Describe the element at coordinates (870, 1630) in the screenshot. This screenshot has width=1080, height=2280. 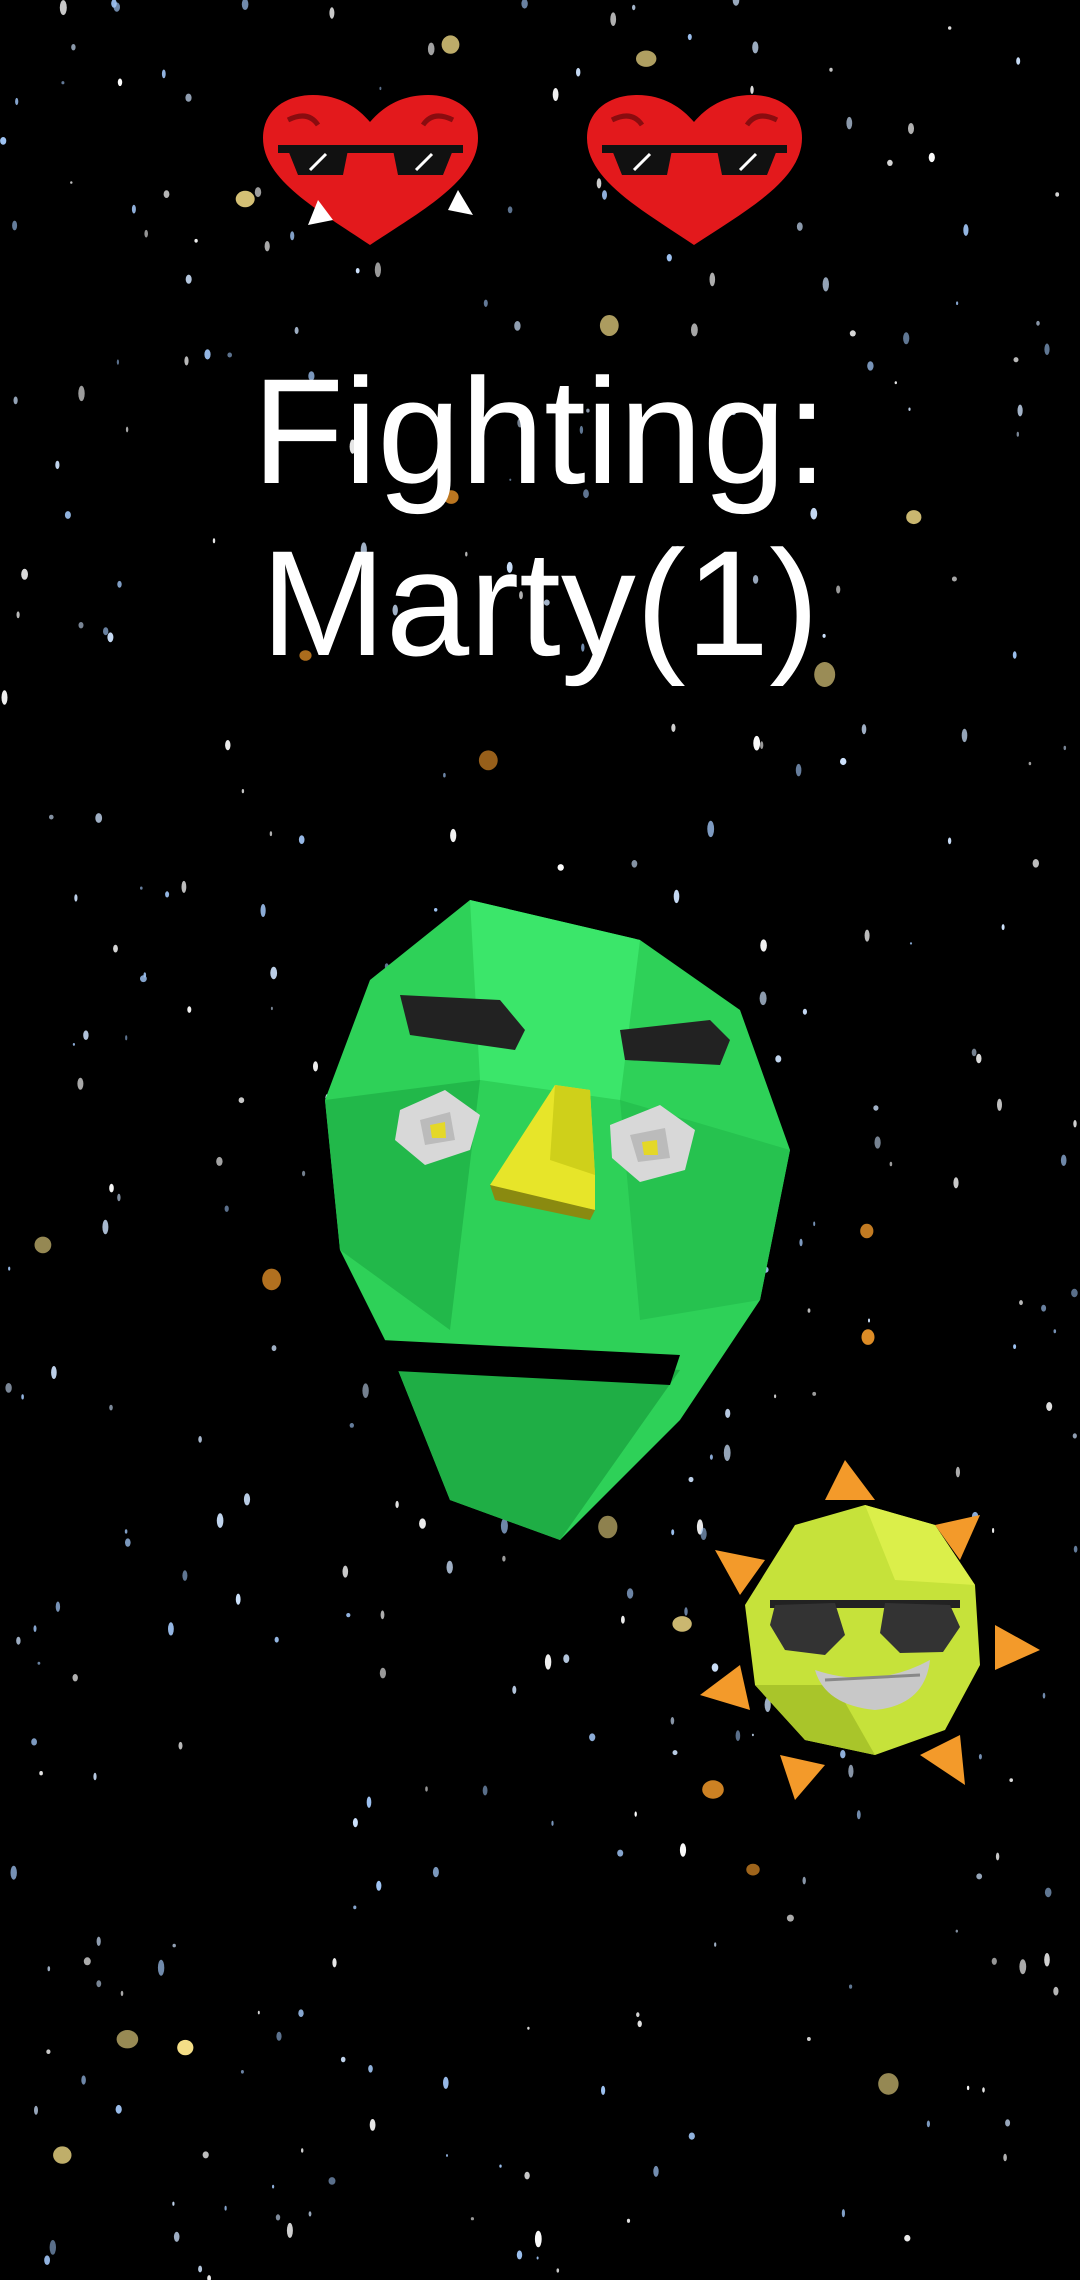
I see `sun-with-sunglasses-icon` at that location.